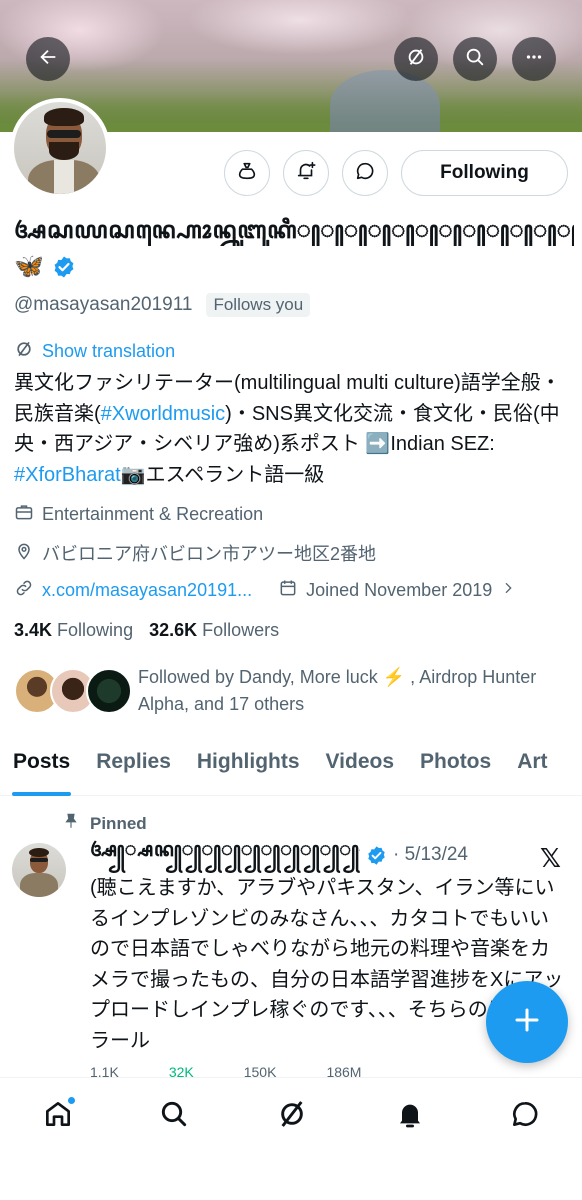 The image size is (582, 1200). I want to click on repost-count: 32K, so click(181, 1071).